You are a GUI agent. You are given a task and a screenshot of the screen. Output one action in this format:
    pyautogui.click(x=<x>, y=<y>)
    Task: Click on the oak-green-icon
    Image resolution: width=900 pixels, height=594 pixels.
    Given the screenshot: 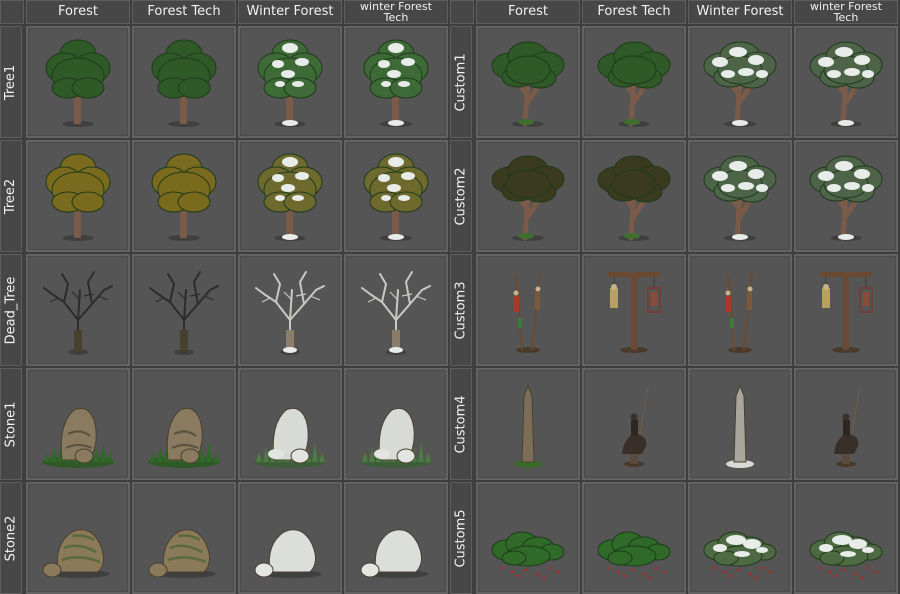 What is the action you would take?
    pyautogui.click(x=528, y=84)
    